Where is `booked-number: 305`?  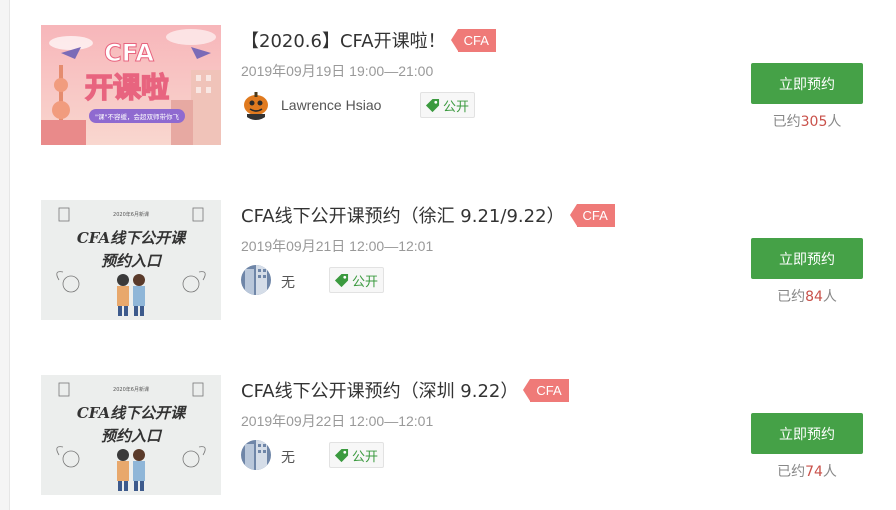 booked-number: 305 is located at coordinates (814, 122).